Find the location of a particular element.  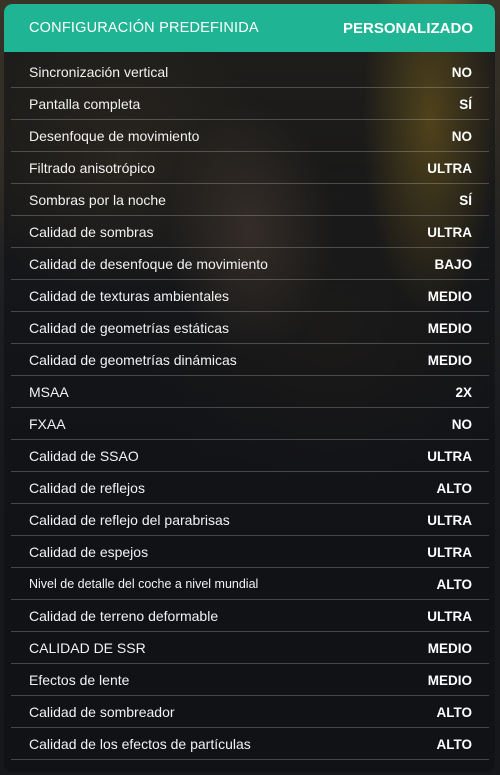

setting-row-static-geometry: Calidad de geometrías estáticas MEDIO is located at coordinates (250, 328).